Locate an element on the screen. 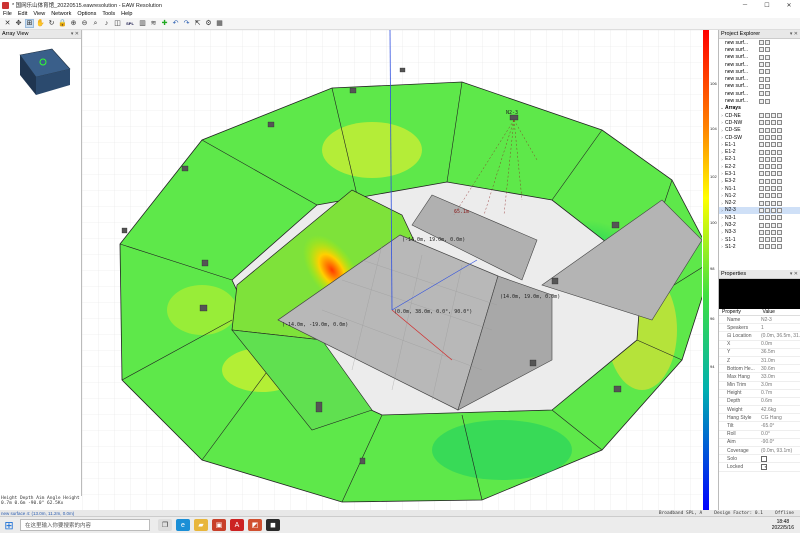 The width and height of the screenshot is (800, 533). zoom-out-icon: ⊖ is located at coordinates (84, 23).